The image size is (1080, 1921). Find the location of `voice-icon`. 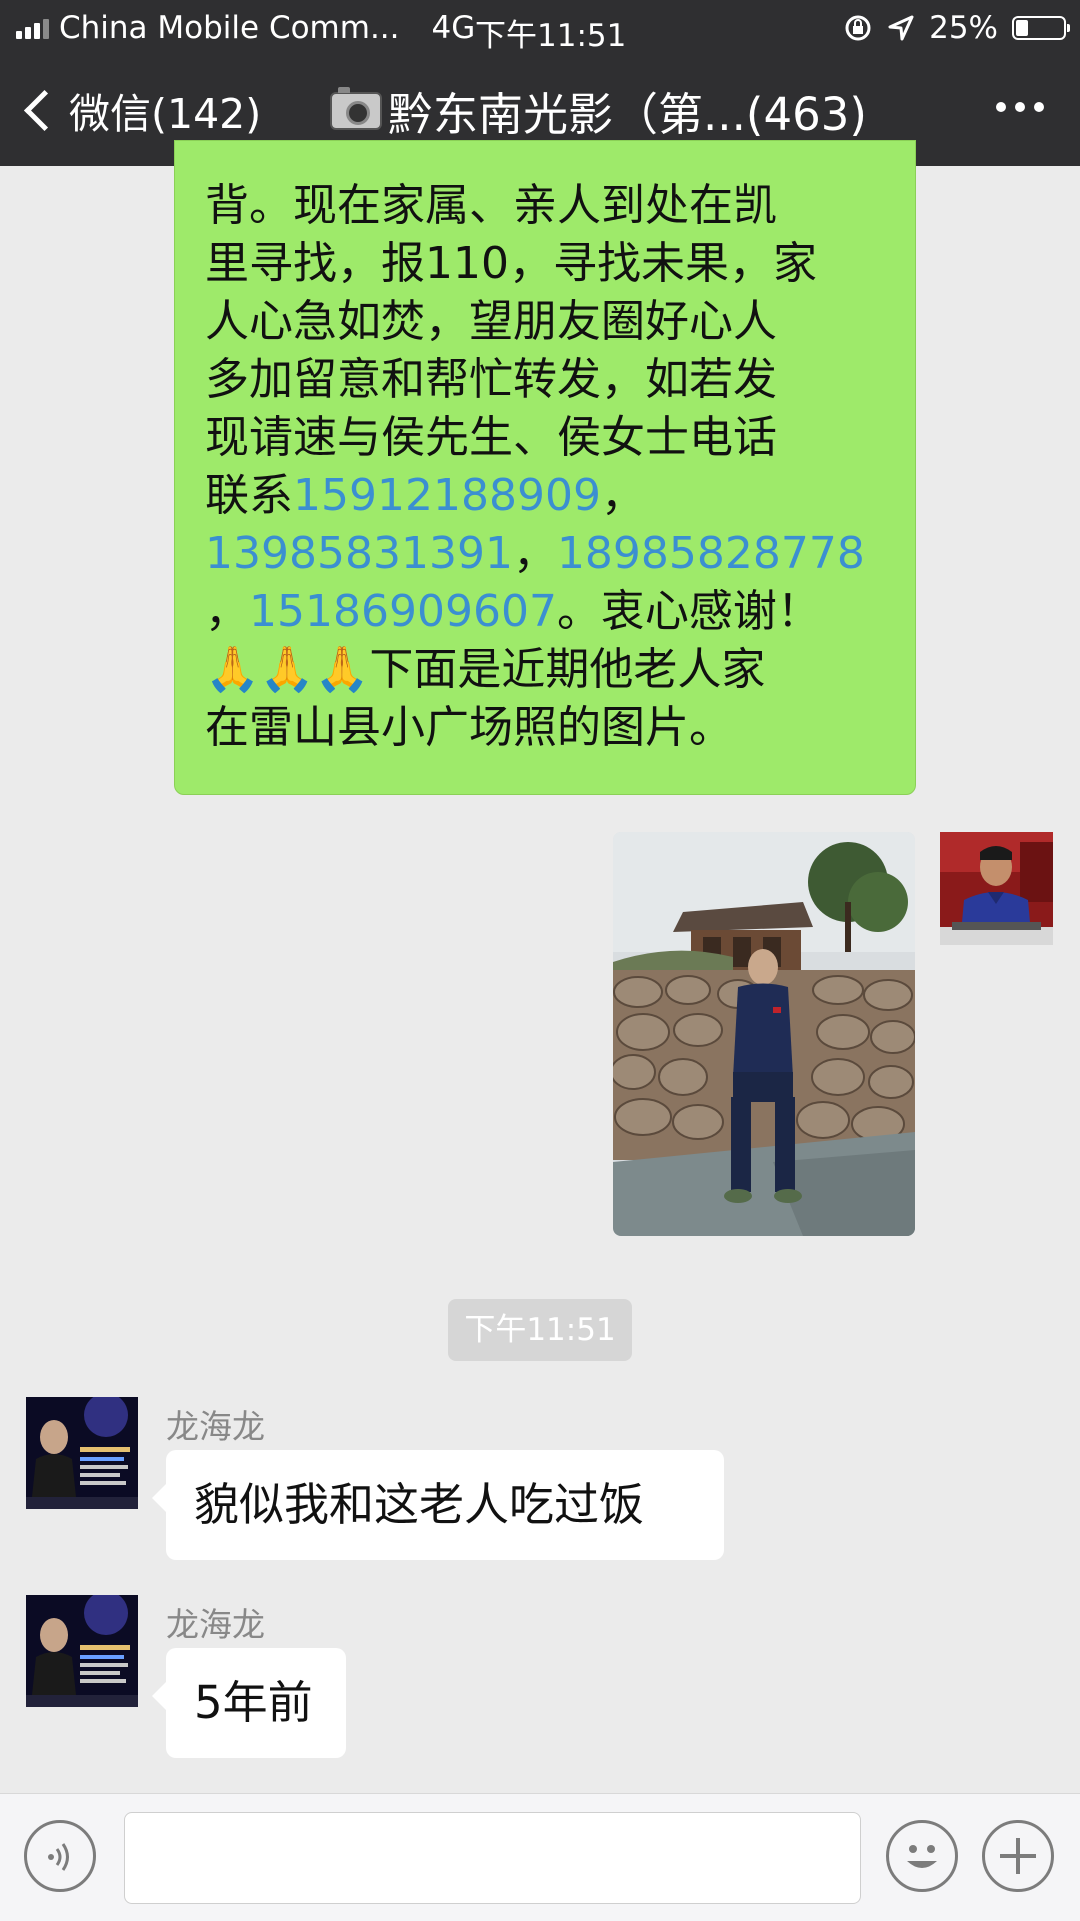

voice-icon is located at coordinates (60, 1856).